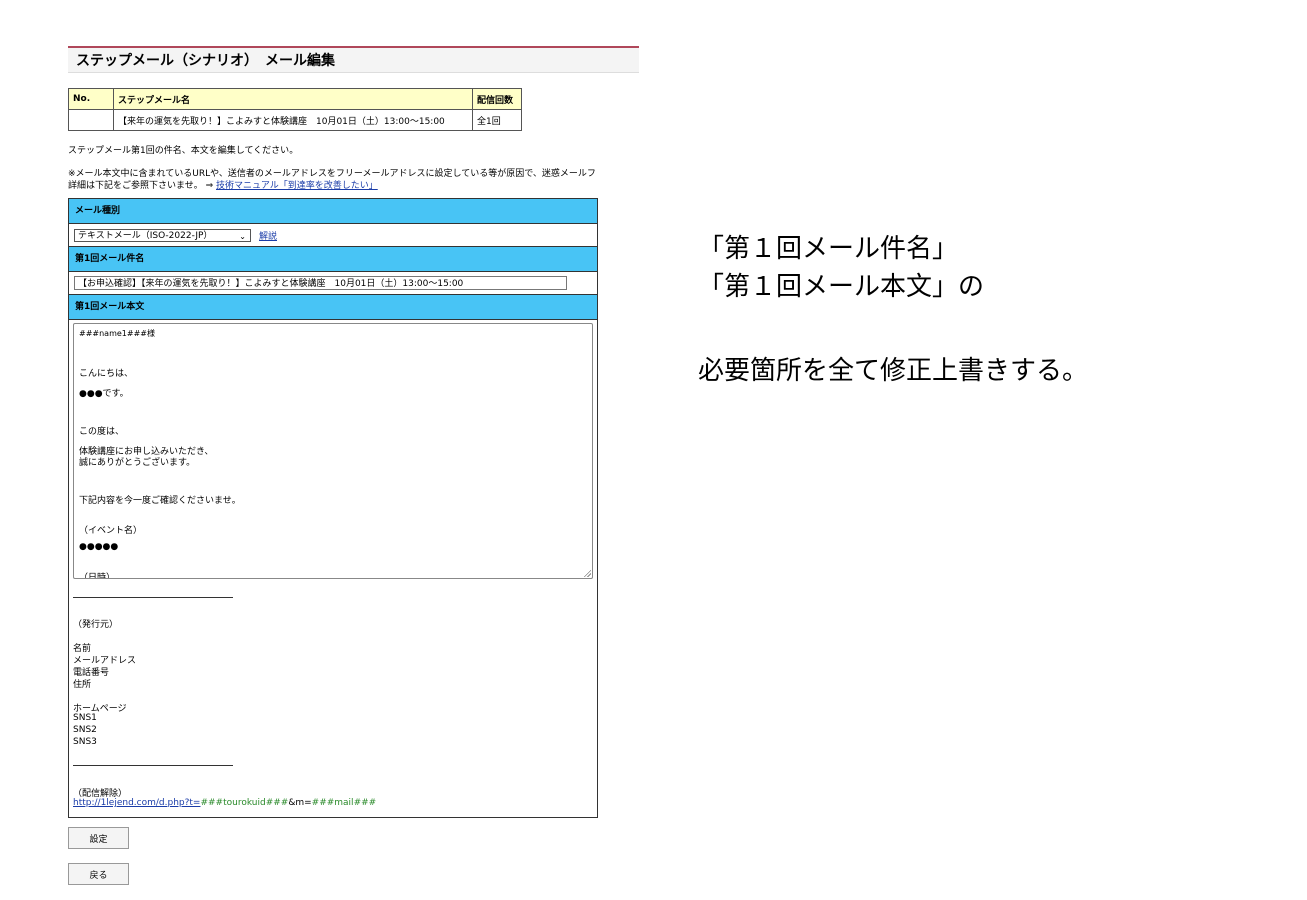 This screenshot has width=1307, height=900. What do you see at coordinates (587, 573) in the screenshot?
I see `resize-handle-icon` at bounding box center [587, 573].